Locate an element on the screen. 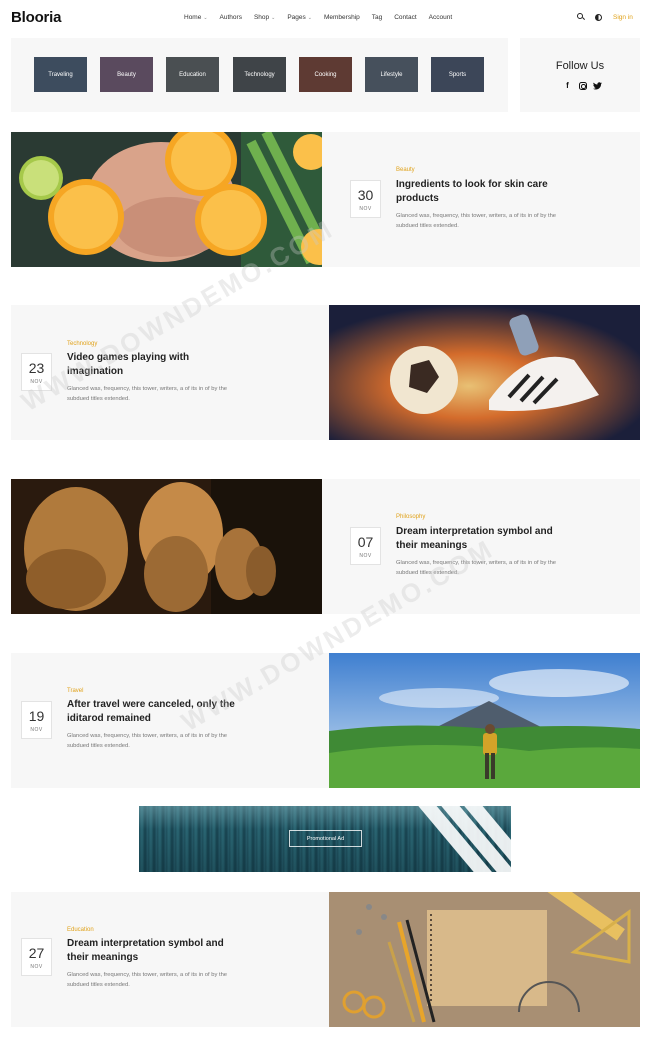 The height and width of the screenshot is (1052, 650). date-day: 30 is located at coordinates (365, 195).